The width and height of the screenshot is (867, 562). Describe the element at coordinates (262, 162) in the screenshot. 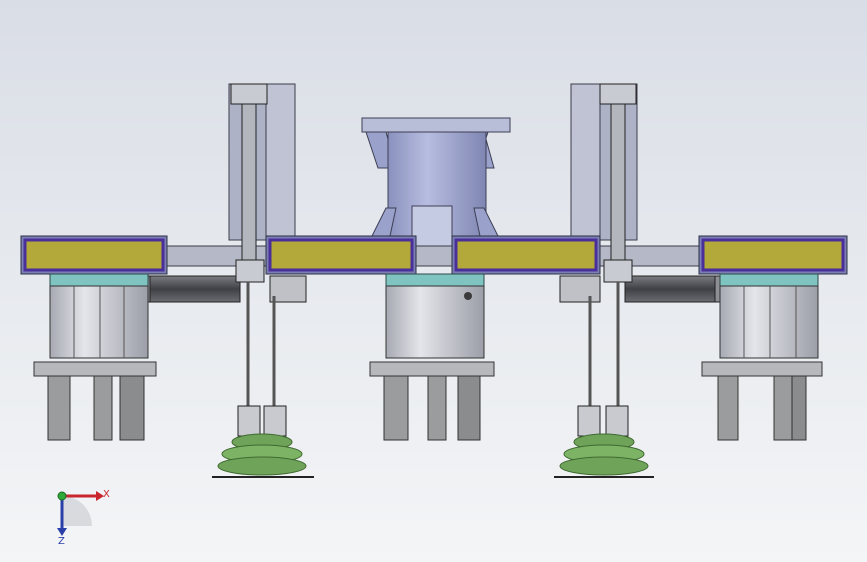

I see `left-vertical-frame` at that location.